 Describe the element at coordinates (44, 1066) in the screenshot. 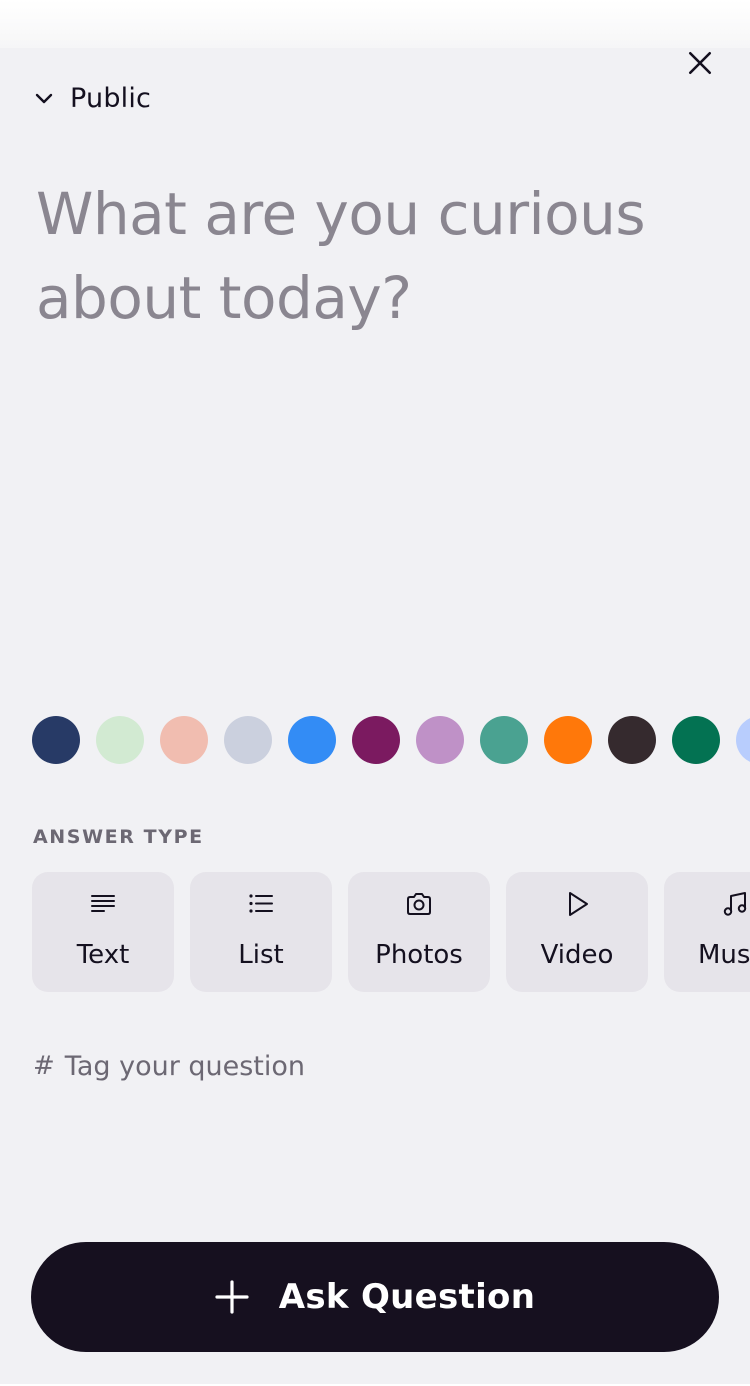

I see `hashtag-icon: #` at that location.